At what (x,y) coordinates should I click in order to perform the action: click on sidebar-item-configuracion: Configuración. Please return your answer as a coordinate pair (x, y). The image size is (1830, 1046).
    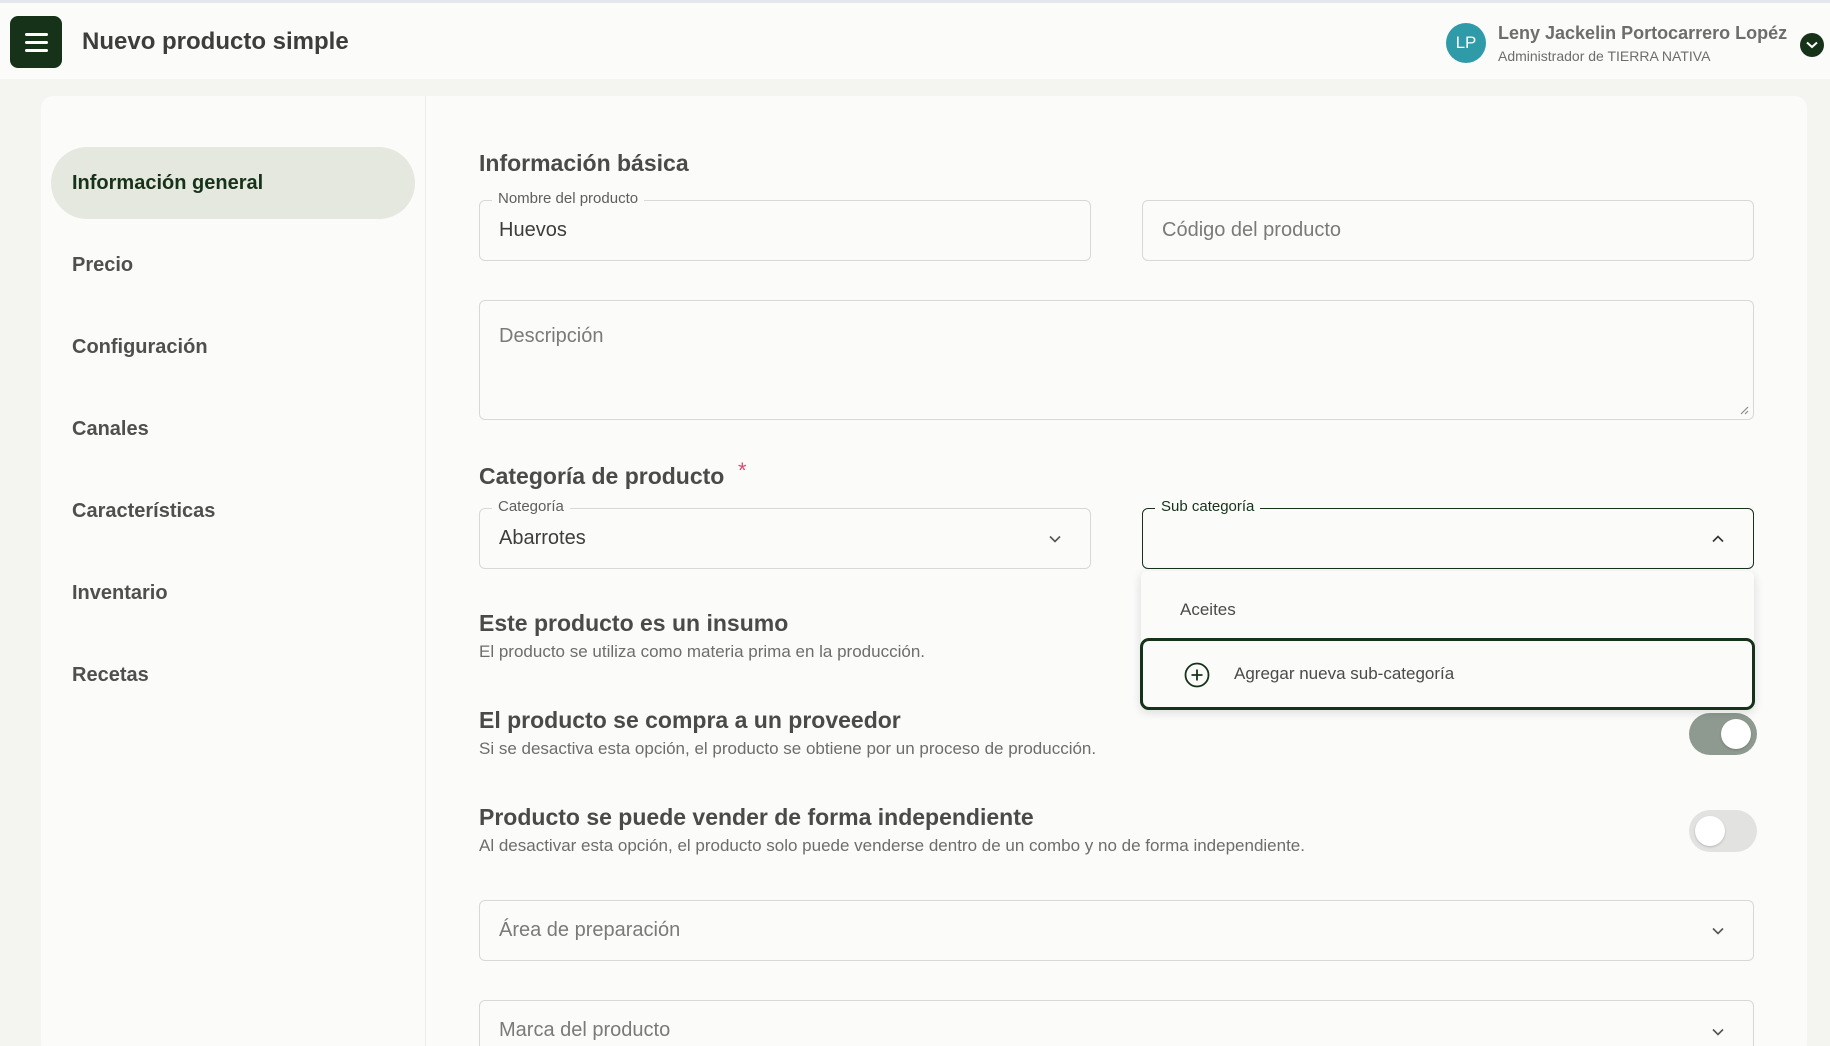
    Looking at the image, I should click on (233, 347).